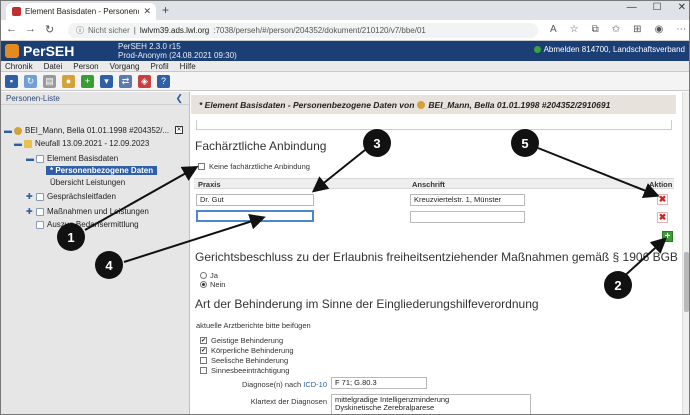 Image resolution: width=690 pixels, height=415 pixels. I want to click on diagnose-label: Diagnose(n) nach ICD-10, so click(284, 384).